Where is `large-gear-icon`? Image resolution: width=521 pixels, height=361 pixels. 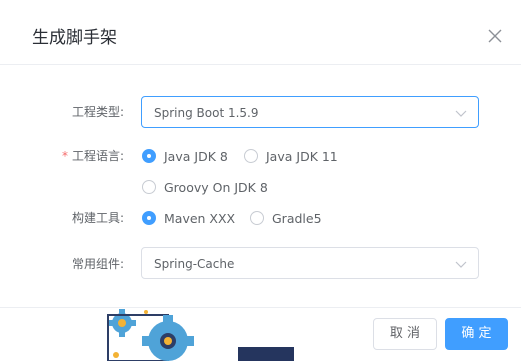
large-gear-icon is located at coordinates (168, 338).